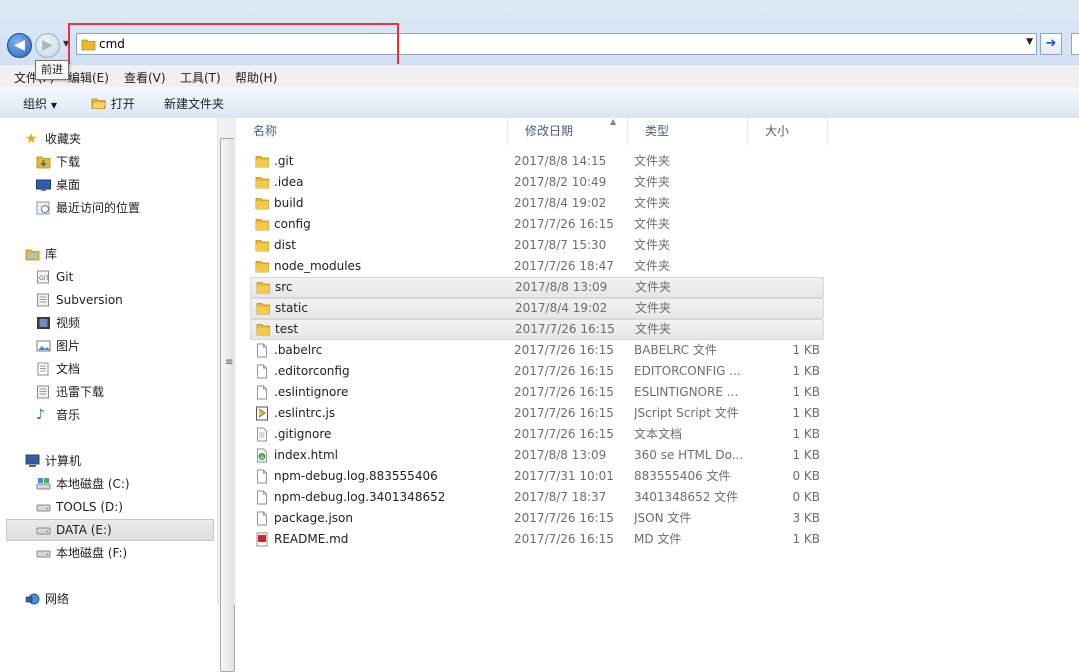  I want to click on file-modified: 2017/8/8 14:15, so click(560, 161).